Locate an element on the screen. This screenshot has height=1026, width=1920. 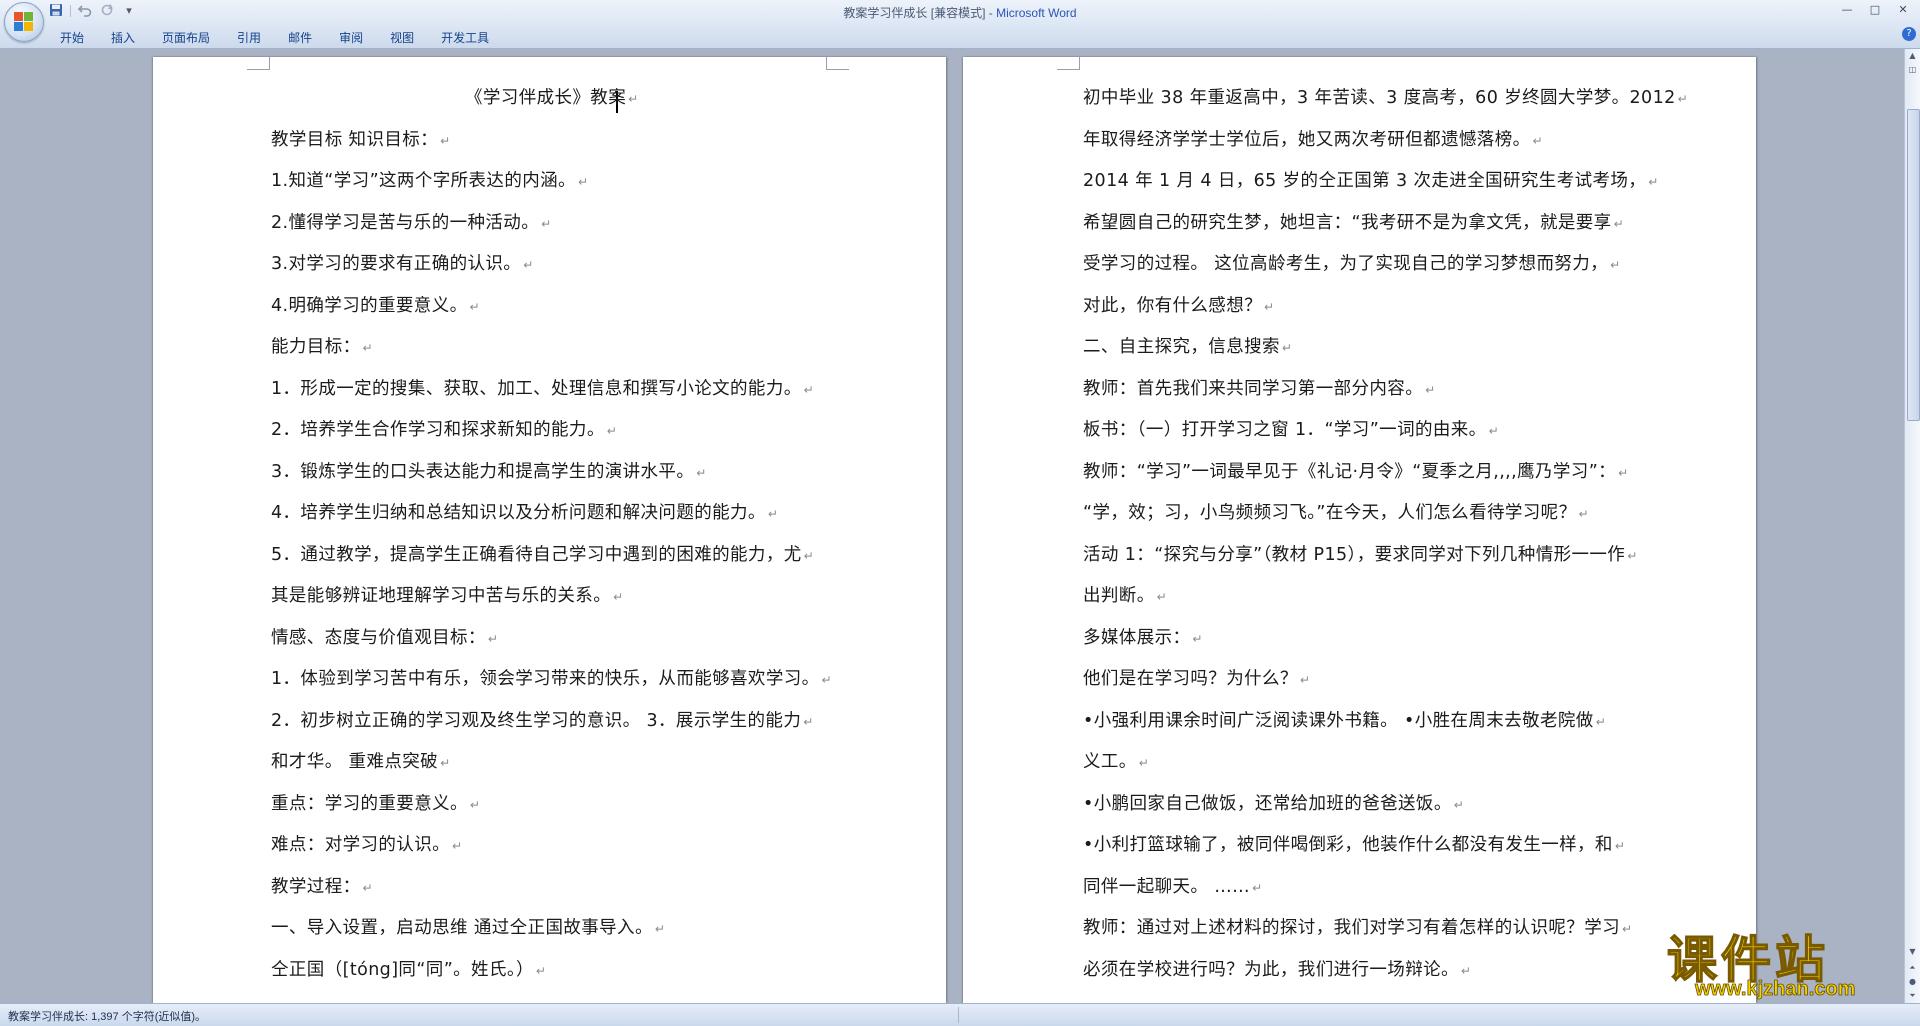
title-bar: 教案学习伴成长 [兼容模式] - Microsoft Word ▾ — □ ✕ is located at coordinates (960, 11).